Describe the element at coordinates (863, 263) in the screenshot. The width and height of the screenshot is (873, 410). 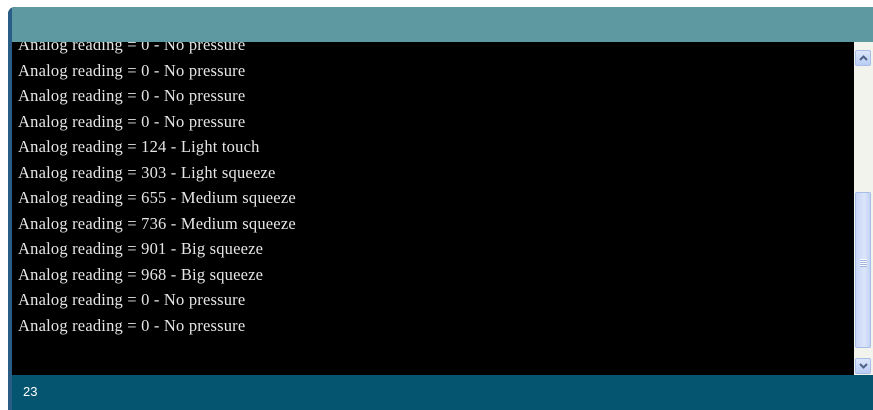
I see `grip-icon` at that location.